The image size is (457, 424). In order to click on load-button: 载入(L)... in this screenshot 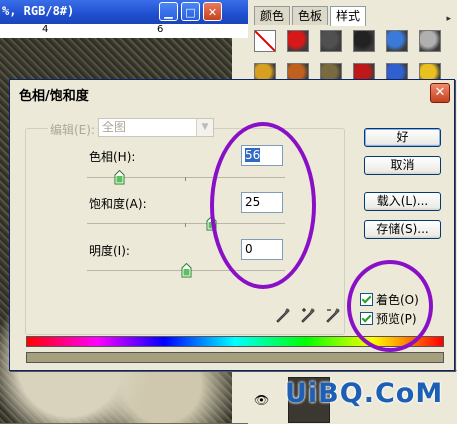, I will do `click(402, 201)`.